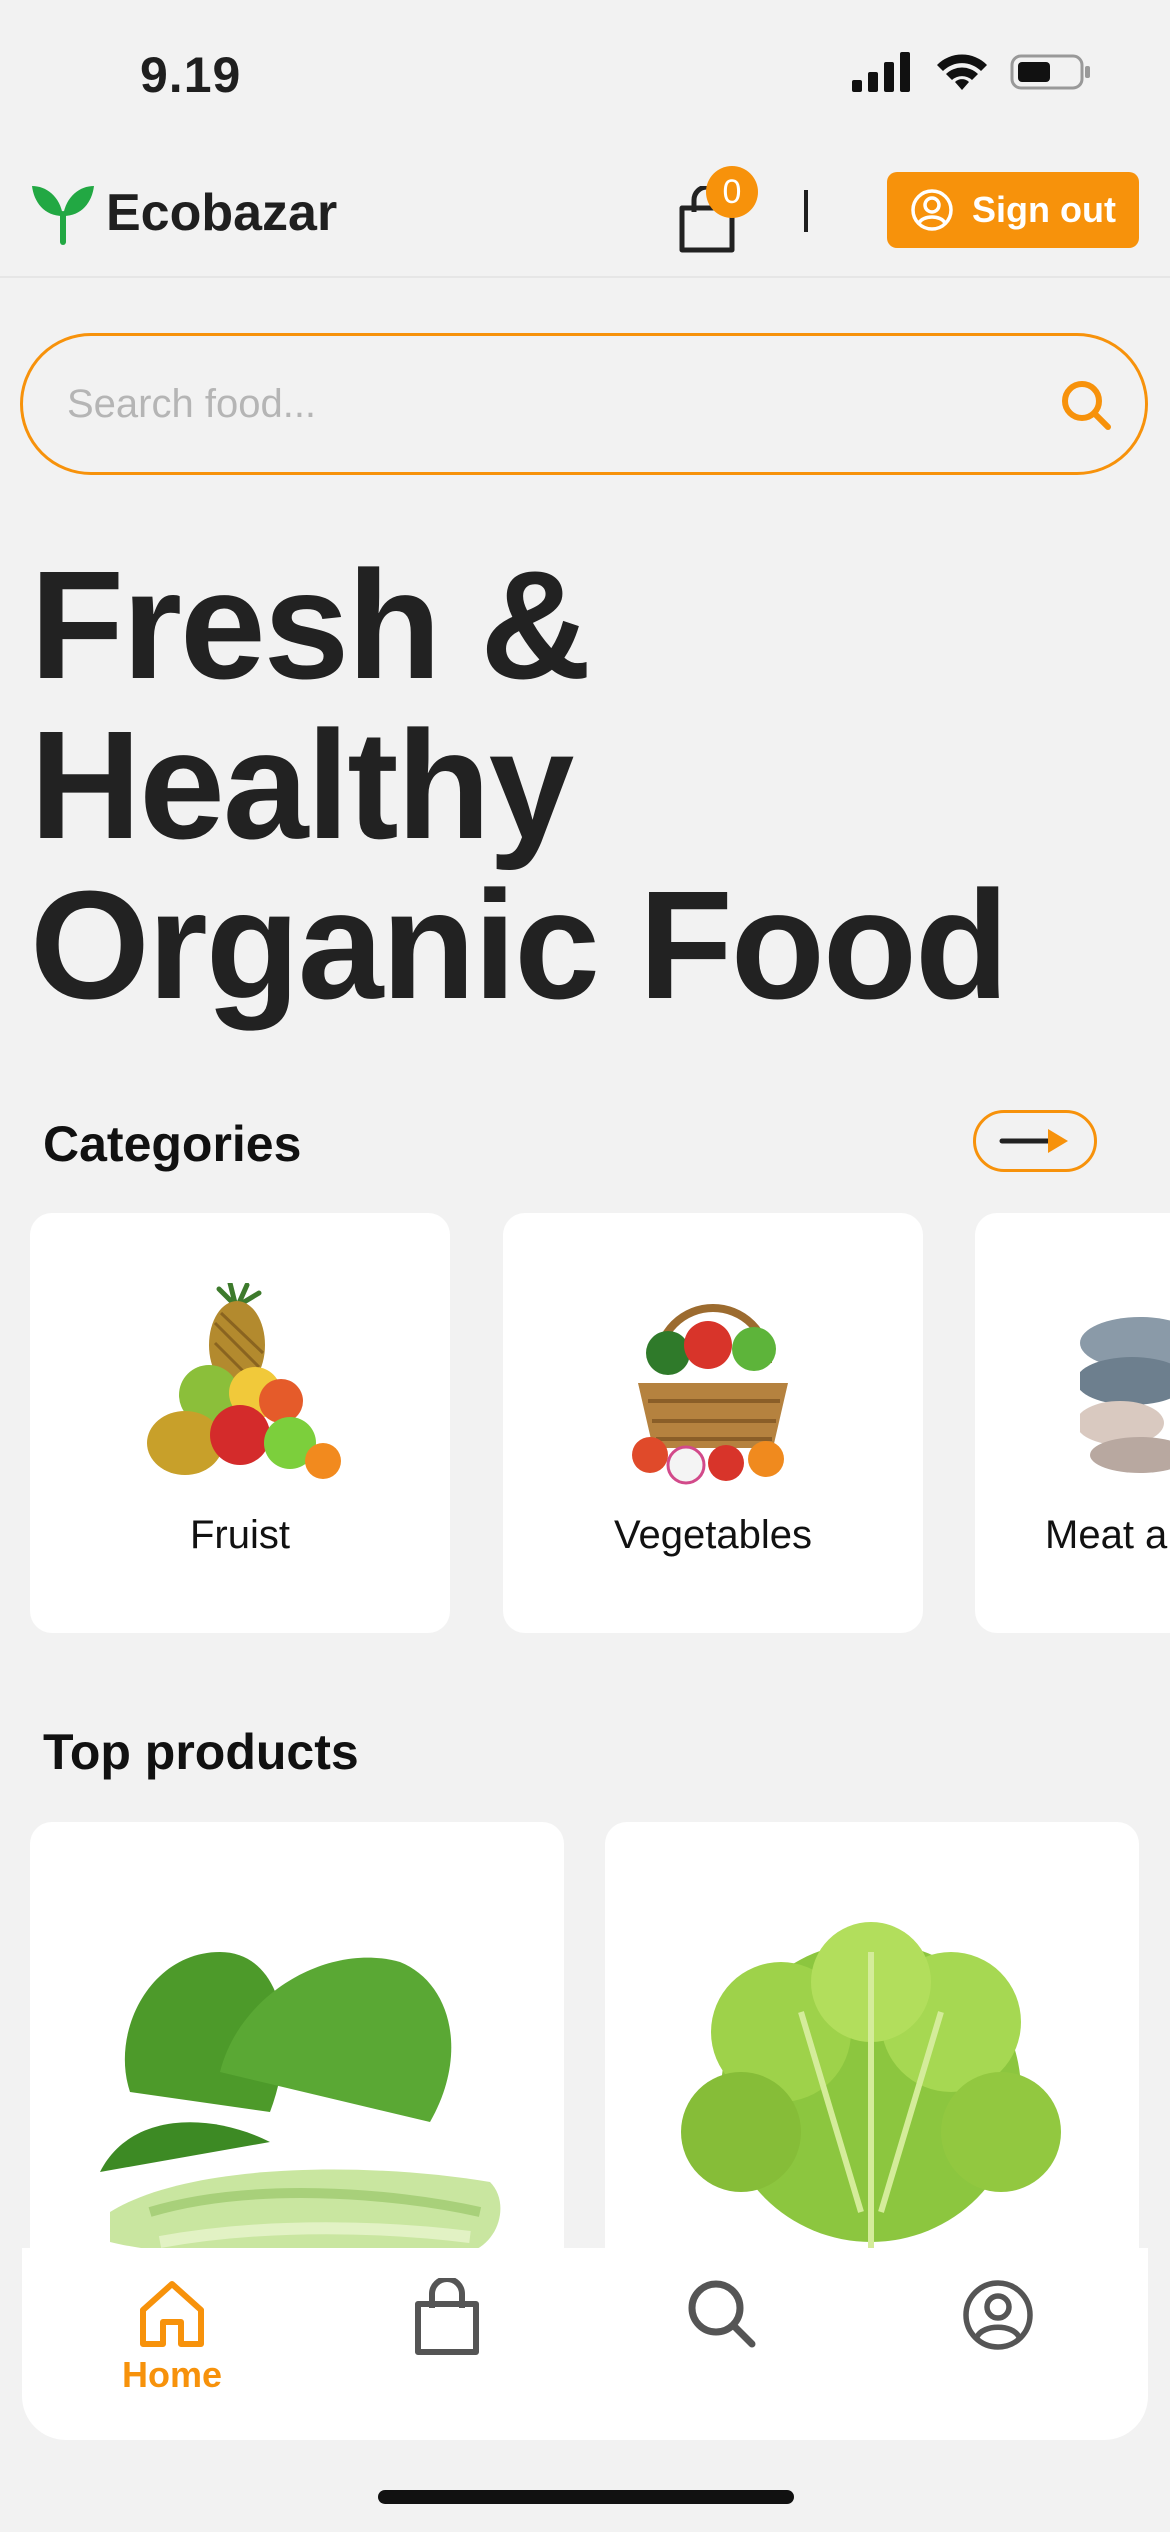 This screenshot has height=2532, width=1170. Describe the element at coordinates (63, 215) in the screenshot. I see `leaf-logo-icon` at that location.